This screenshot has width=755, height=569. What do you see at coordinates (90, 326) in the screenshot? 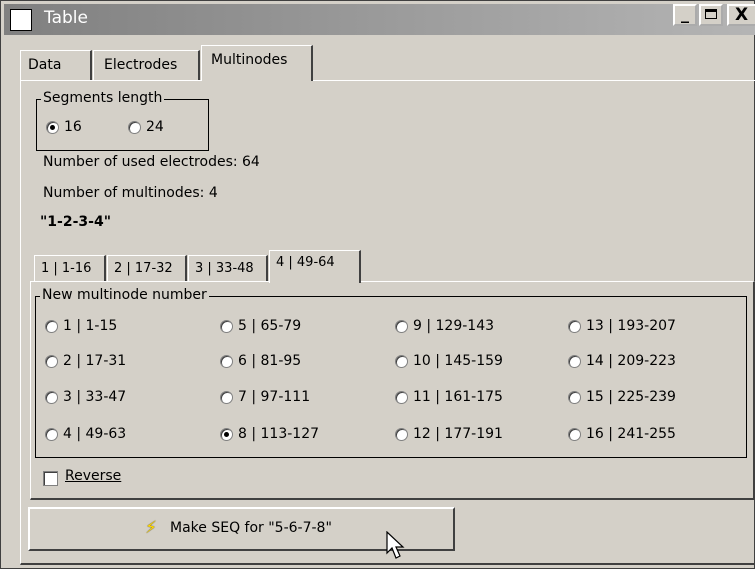
I see `multinode-radio-label: 1 | 1-15` at bounding box center [90, 326].